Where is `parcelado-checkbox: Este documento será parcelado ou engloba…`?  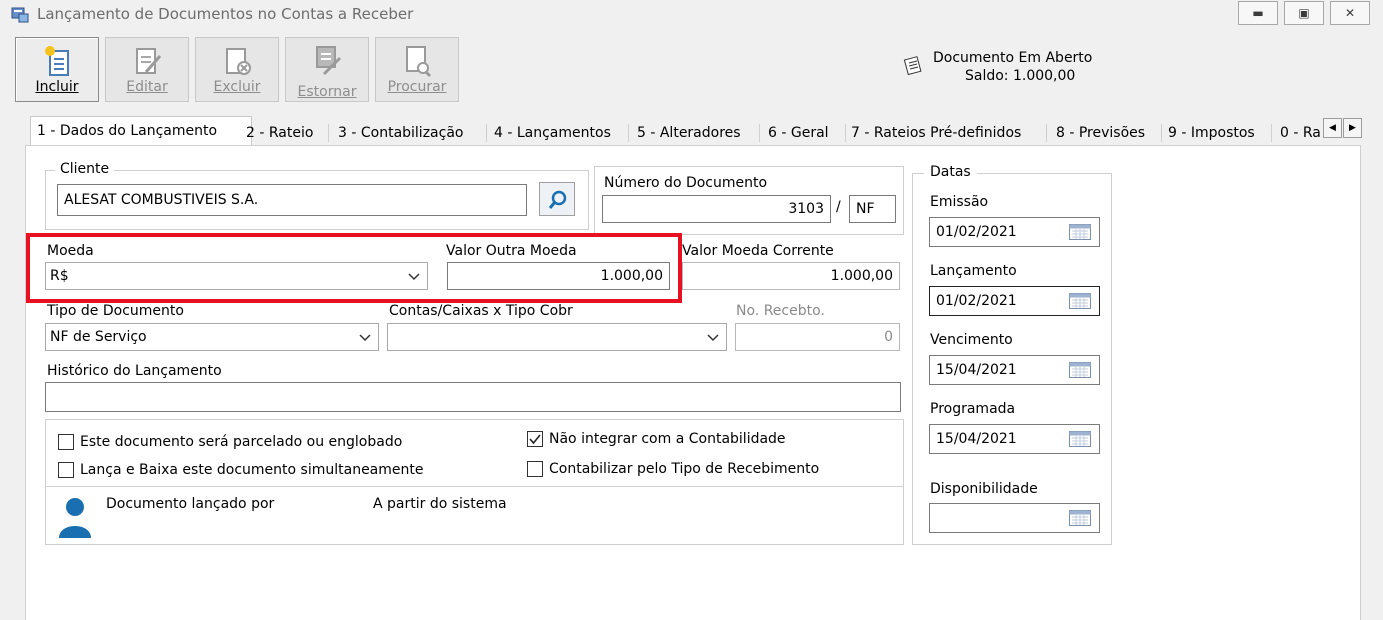
parcelado-checkbox: Este documento será parcelado ou engloba… is located at coordinates (230, 442).